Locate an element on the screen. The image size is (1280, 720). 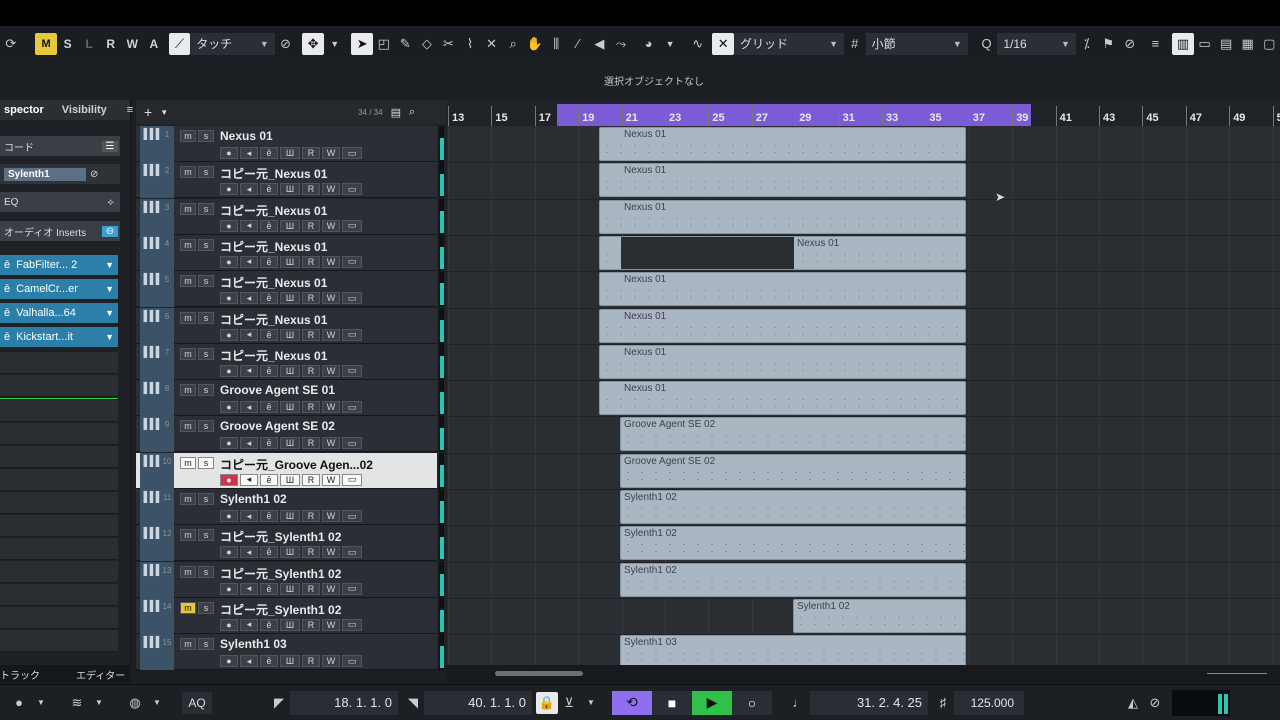
write-toggle: W is located at coordinates (133, 44).